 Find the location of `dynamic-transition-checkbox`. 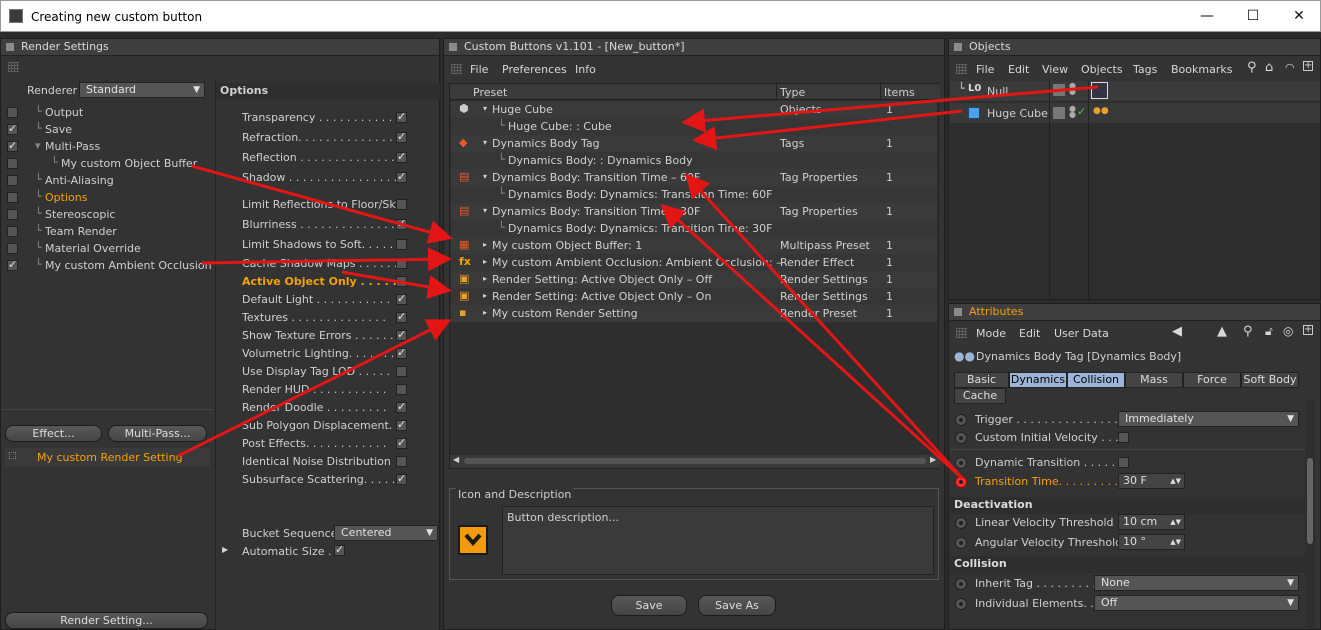

dynamic-transition-checkbox is located at coordinates (1123, 462).